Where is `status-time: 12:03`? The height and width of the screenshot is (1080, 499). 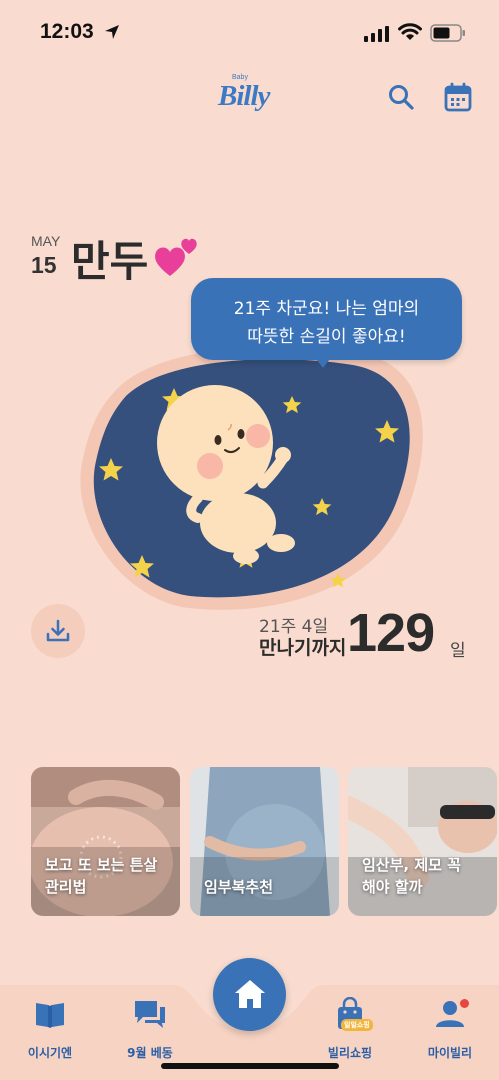
status-time: 12:03 is located at coordinates (67, 31).